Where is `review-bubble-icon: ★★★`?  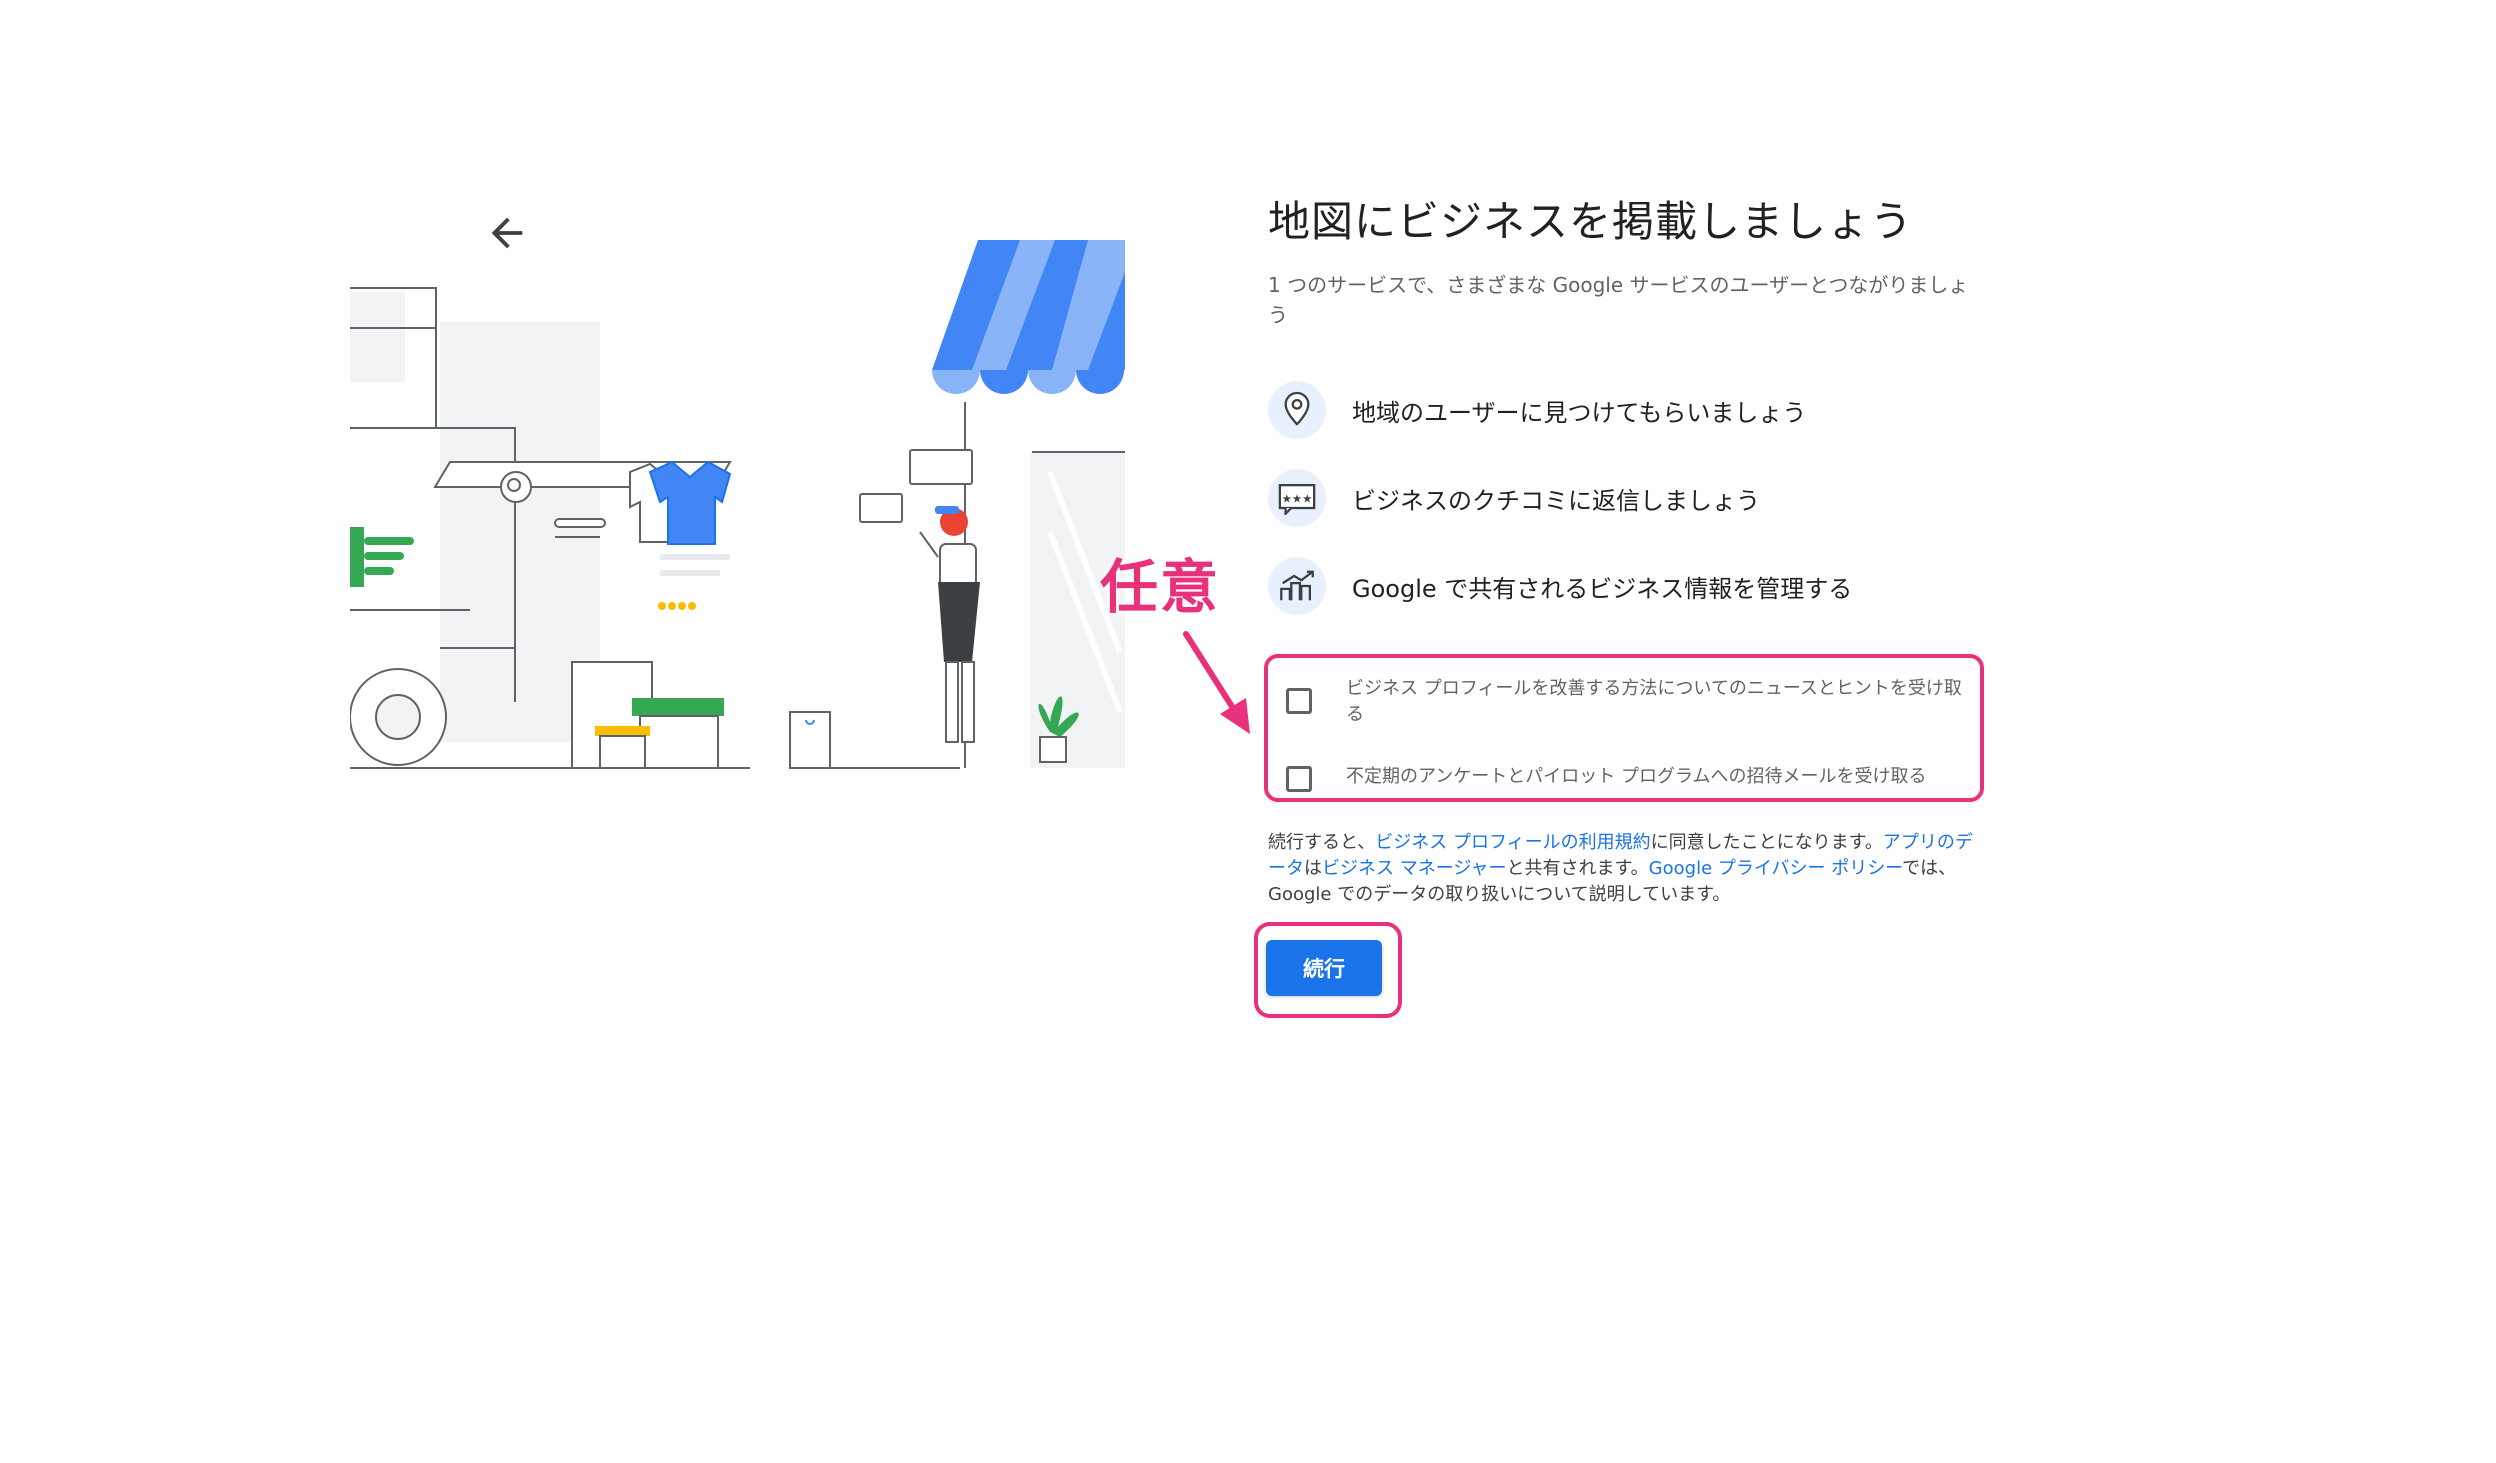
review-bubble-icon: ★★★ is located at coordinates (1297, 498).